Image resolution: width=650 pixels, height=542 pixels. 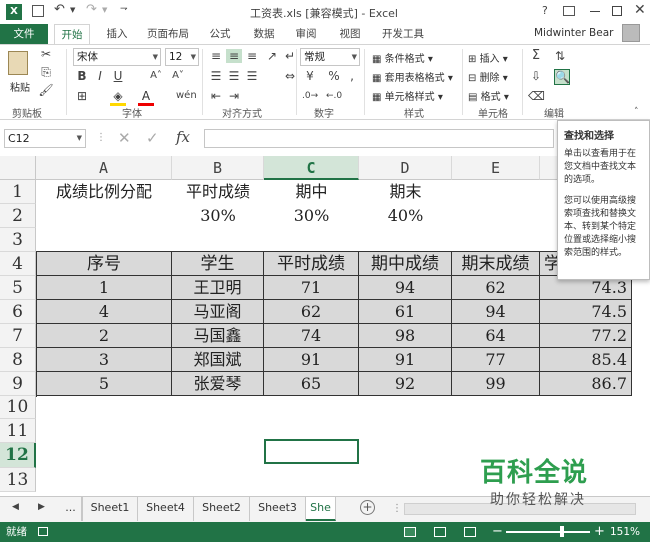 What do you see at coordinates (218, 360) in the screenshot?
I see `table-cell: 郑国斌` at bounding box center [218, 360].